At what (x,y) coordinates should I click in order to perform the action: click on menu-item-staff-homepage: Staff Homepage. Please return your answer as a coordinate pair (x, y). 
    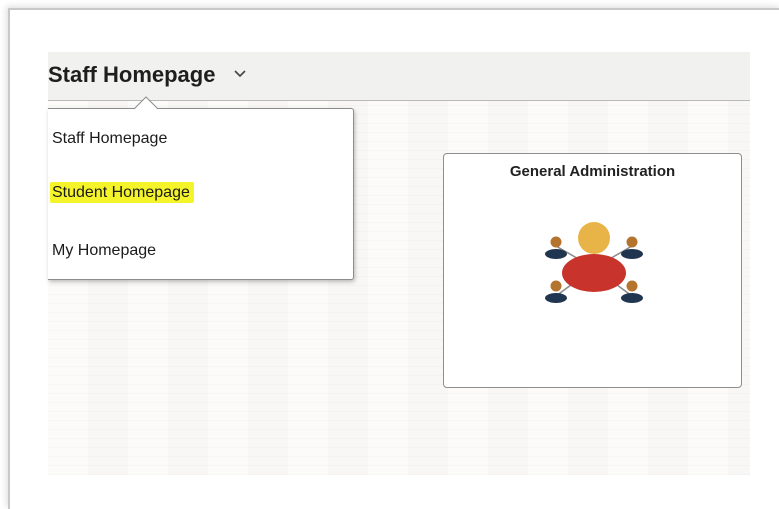
    Looking at the image, I should click on (109, 139).